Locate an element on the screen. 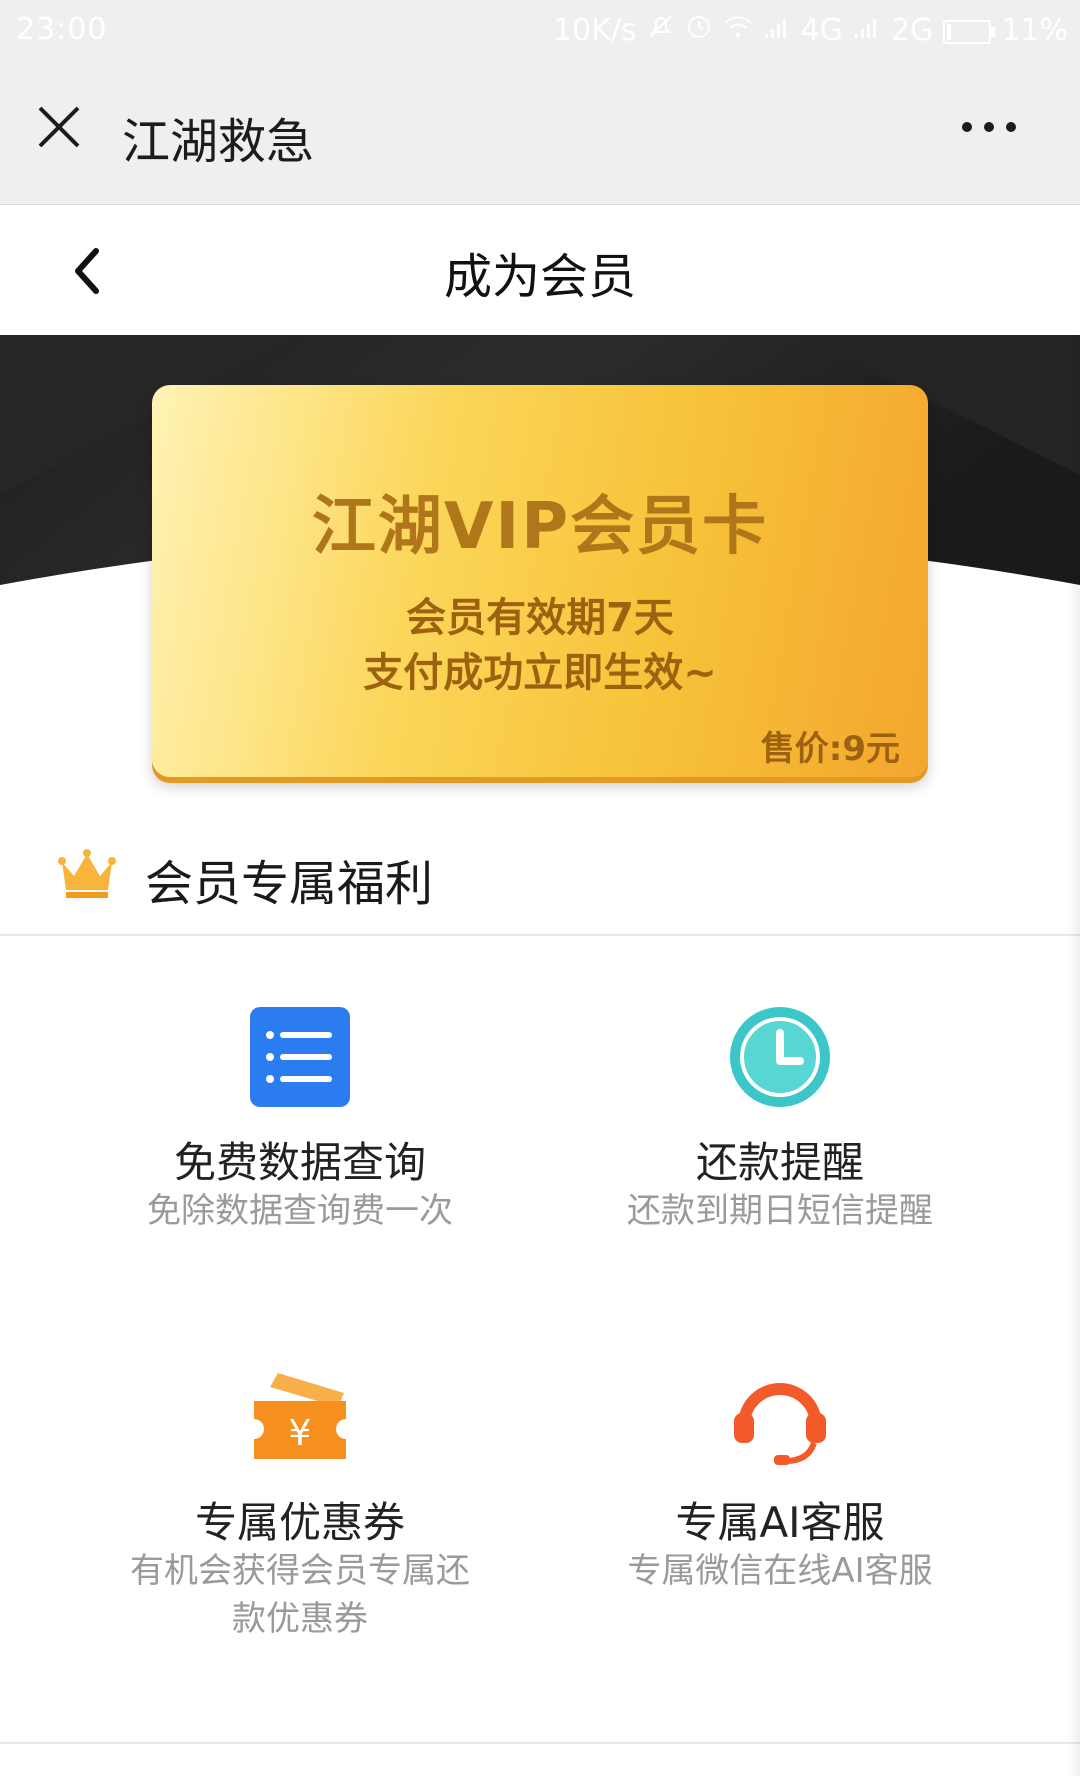 This screenshot has width=1080, height=1776. benefits-header: 会员专属福利 is located at coordinates (540, 878).